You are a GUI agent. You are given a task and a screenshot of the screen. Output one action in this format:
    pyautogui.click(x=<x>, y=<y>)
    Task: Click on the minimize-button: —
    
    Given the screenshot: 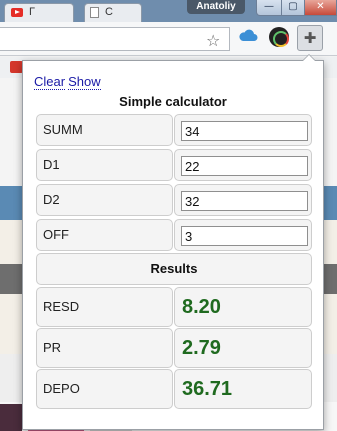 What is the action you would take?
    pyautogui.click(x=269, y=8)
    